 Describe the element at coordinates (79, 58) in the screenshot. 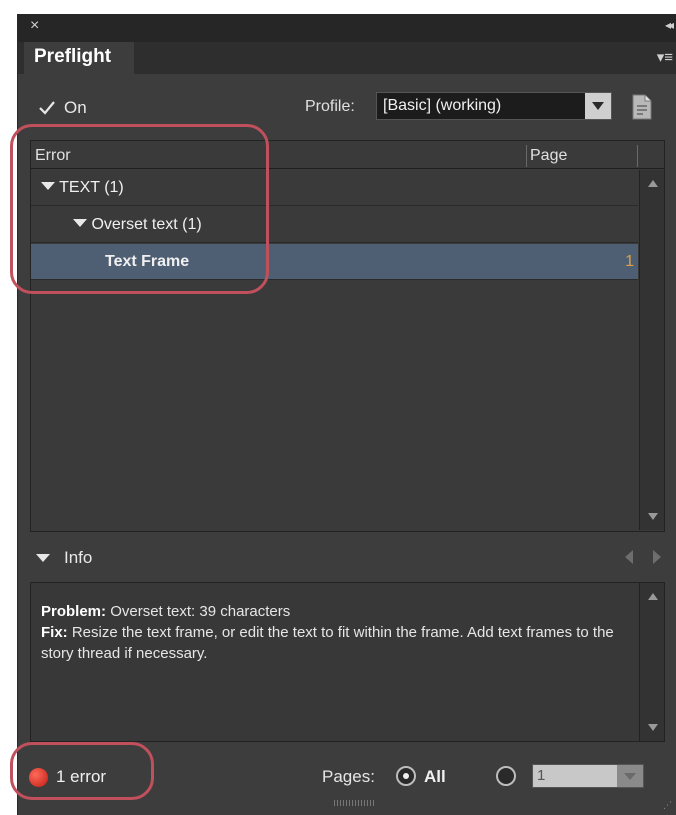

I see `tab-preflight: Preflight` at that location.